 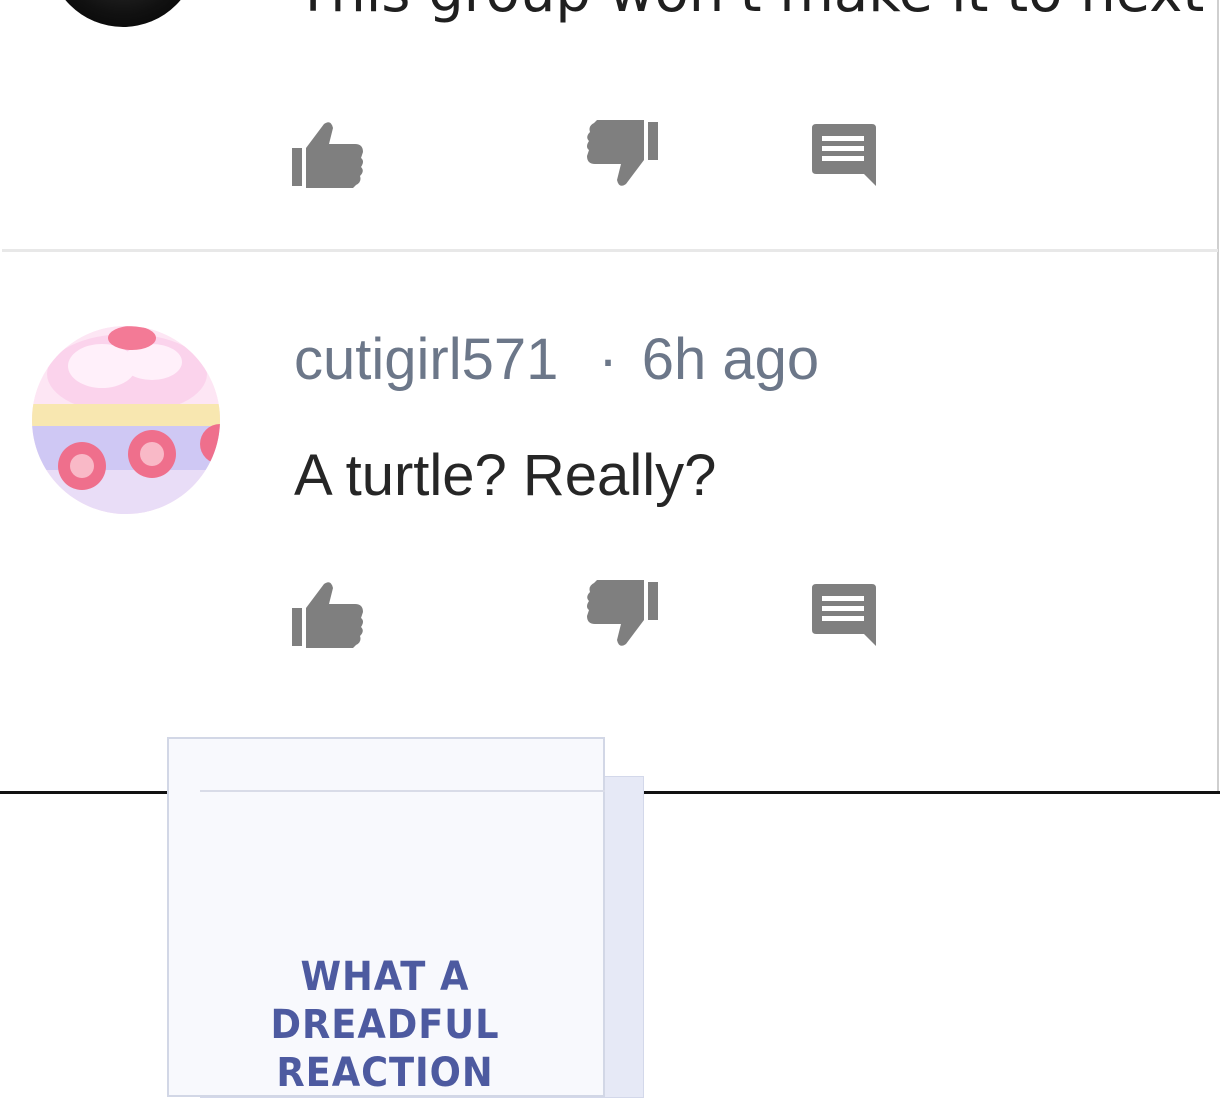 What do you see at coordinates (385, 977) in the screenshot?
I see `comic-line: WHAT A` at bounding box center [385, 977].